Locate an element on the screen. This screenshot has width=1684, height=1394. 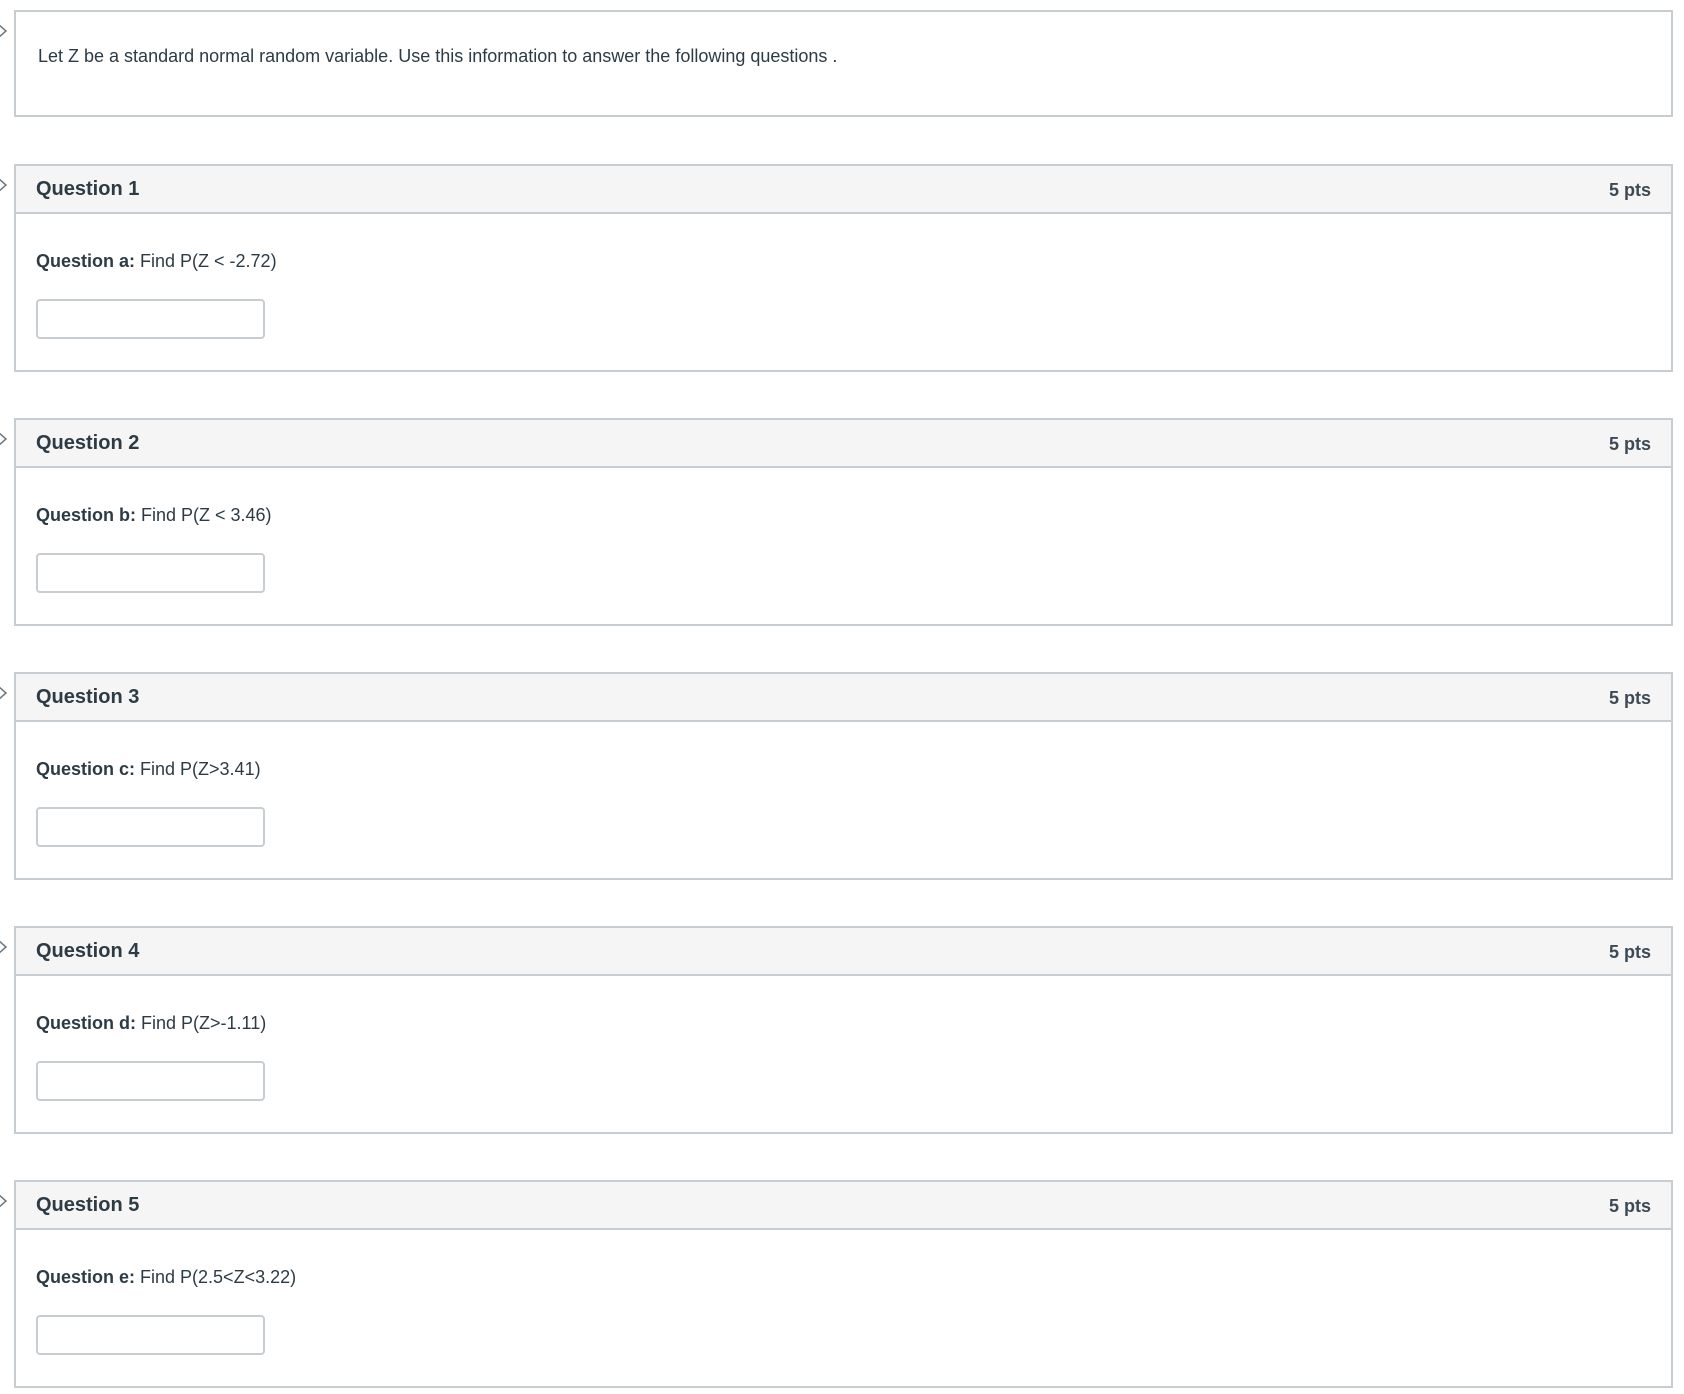
question-prefix: Question e: is located at coordinates (86, 1277).